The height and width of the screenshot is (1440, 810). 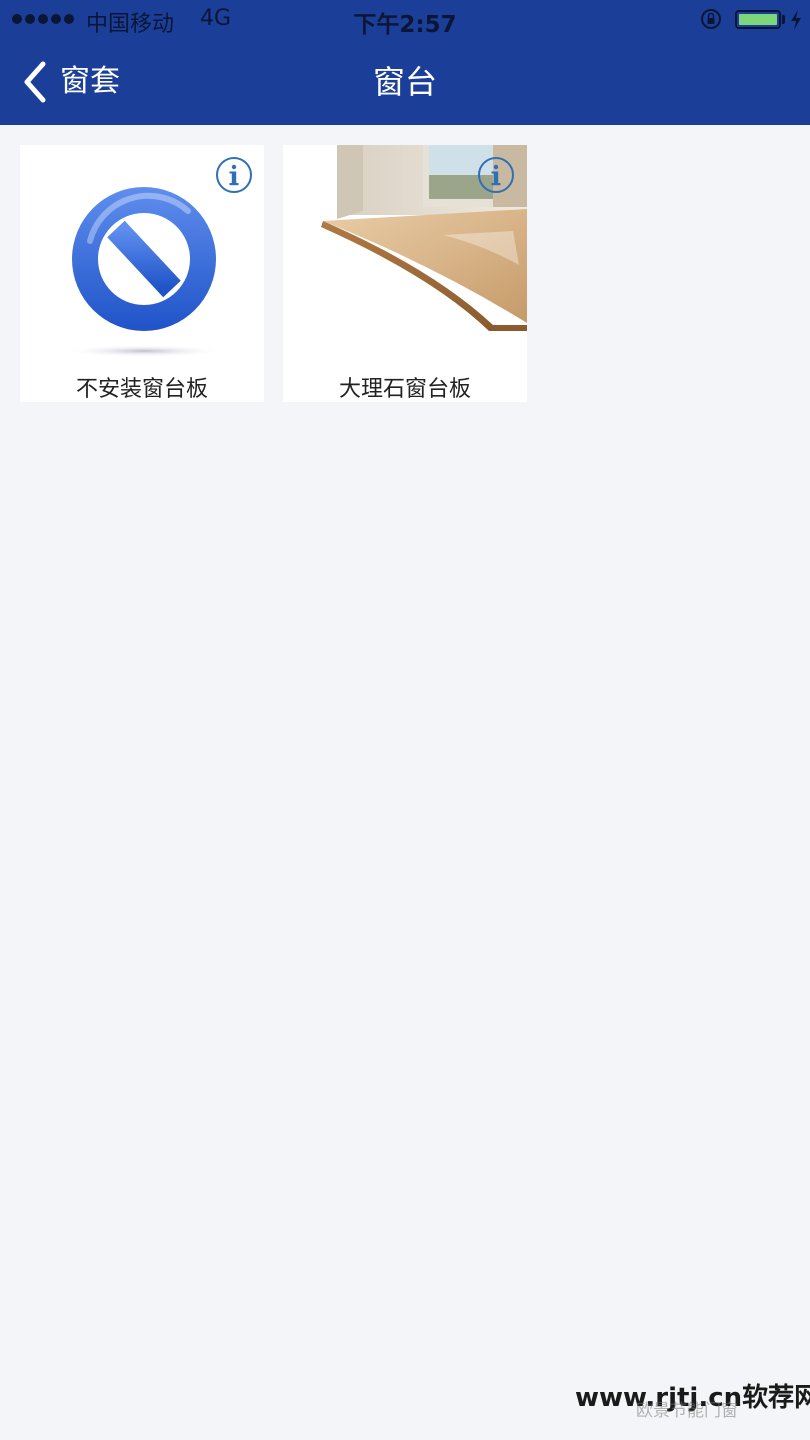 I want to click on app-header: 中国移动 4G 下午2:57 窗套 窗台, so click(x=405, y=62).